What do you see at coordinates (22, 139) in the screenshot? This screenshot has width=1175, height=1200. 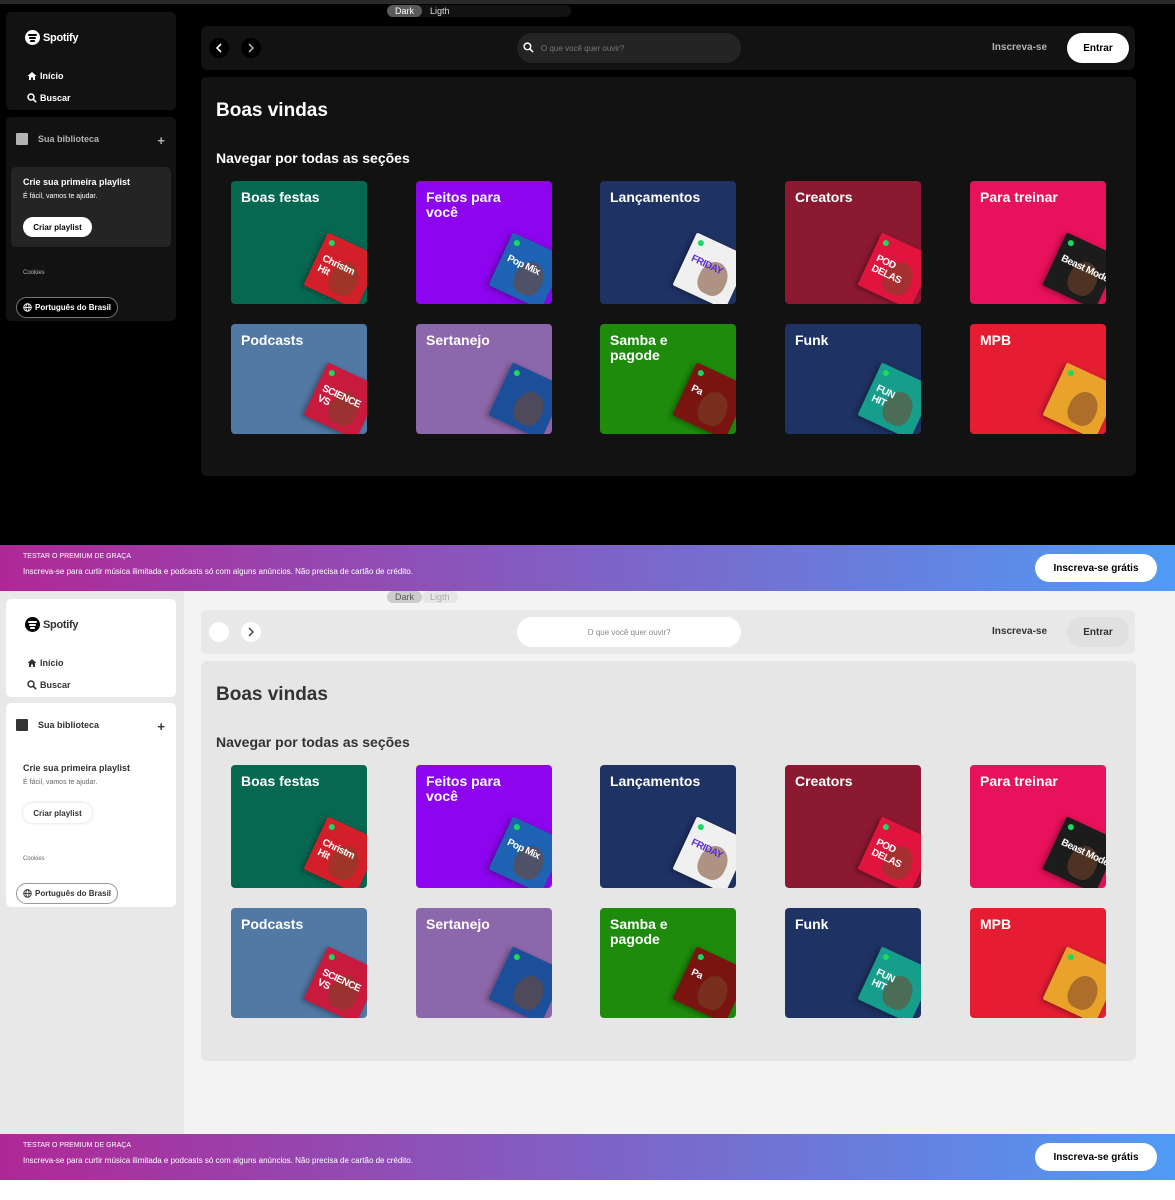 I see `library-icon` at bounding box center [22, 139].